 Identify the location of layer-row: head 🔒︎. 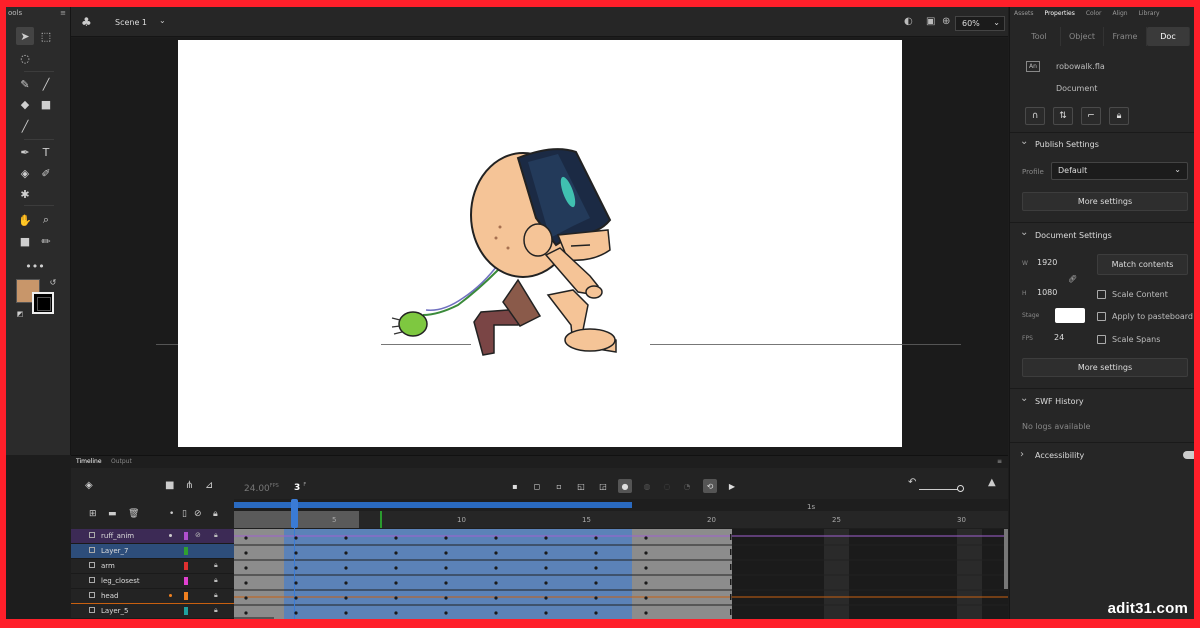
(152, 596).